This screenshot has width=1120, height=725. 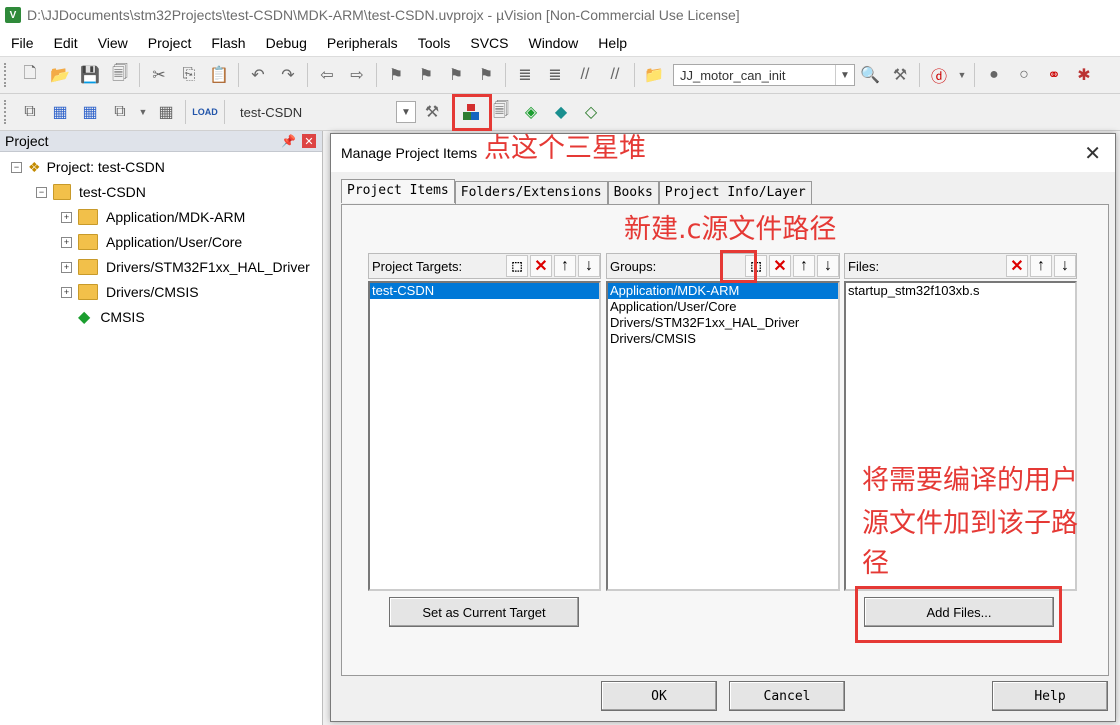 I want to click on tab-project-items: Project Items, so click(x=398, y=191).